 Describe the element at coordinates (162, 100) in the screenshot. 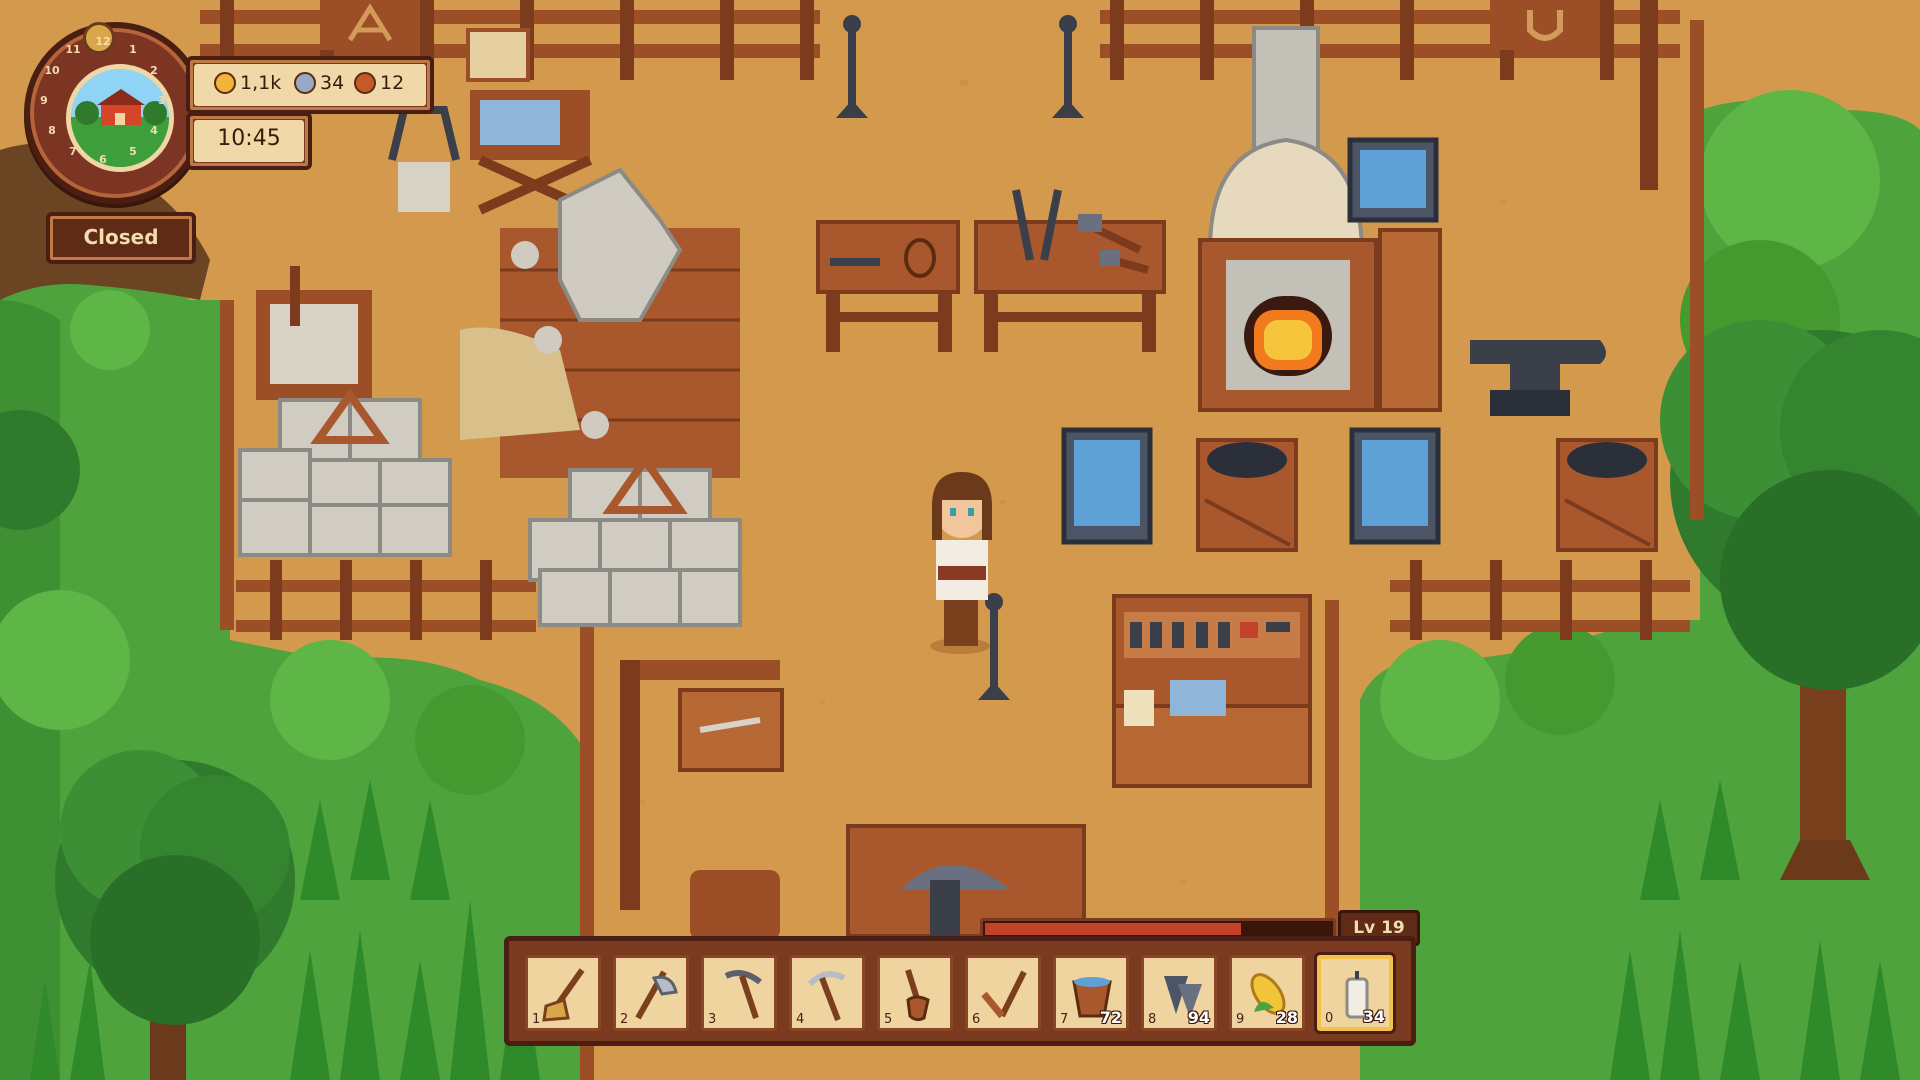

I see `clock-number: 3` at that location.